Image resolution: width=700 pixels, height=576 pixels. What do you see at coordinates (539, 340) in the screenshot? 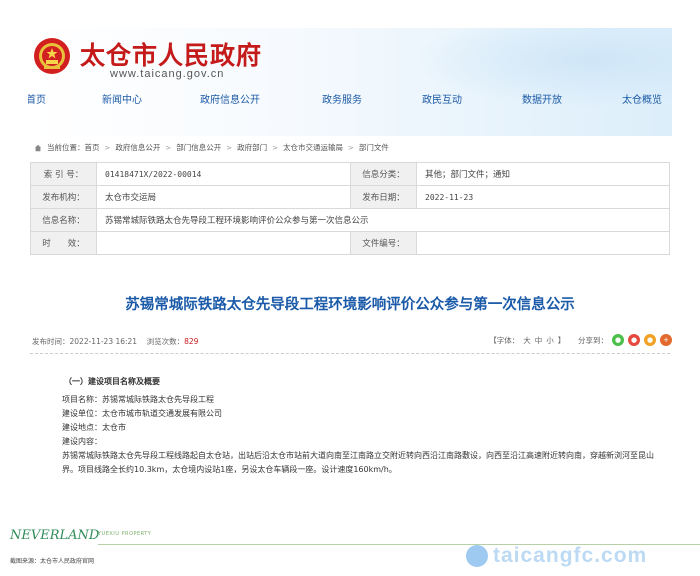
I see `font-size-medium-button: 中` at bounding box center [539, 340].